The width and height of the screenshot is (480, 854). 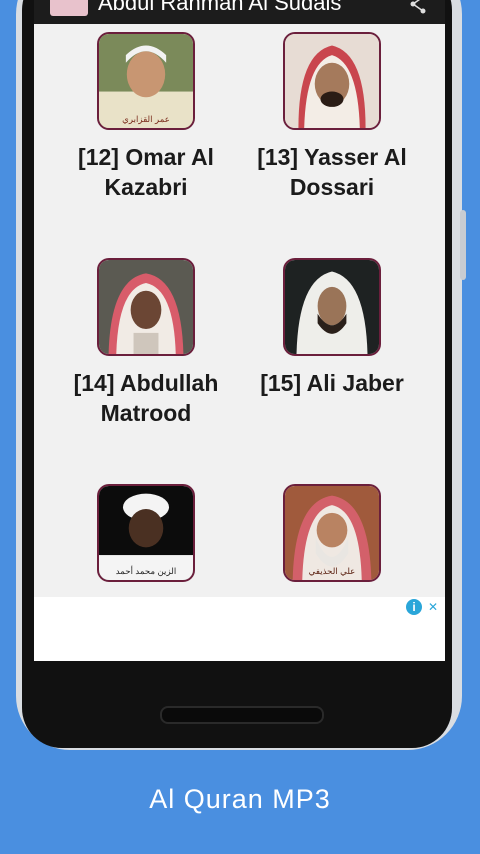 What do you see at coordinates (69, 8) in the screenshot?
I see `app-logo-icon` at bounding box center [69, 8].